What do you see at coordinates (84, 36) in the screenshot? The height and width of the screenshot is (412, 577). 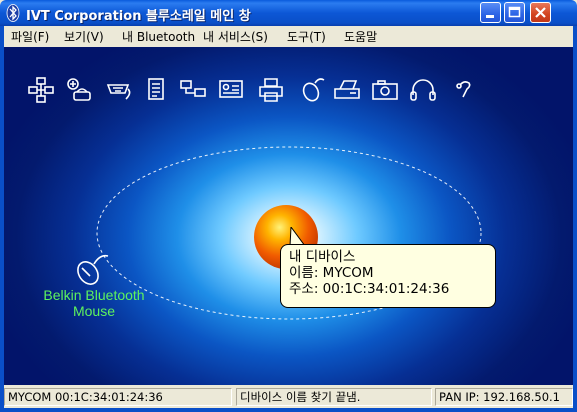 I see `menu-view: 보기(V)` at bounding box center [84, 36].